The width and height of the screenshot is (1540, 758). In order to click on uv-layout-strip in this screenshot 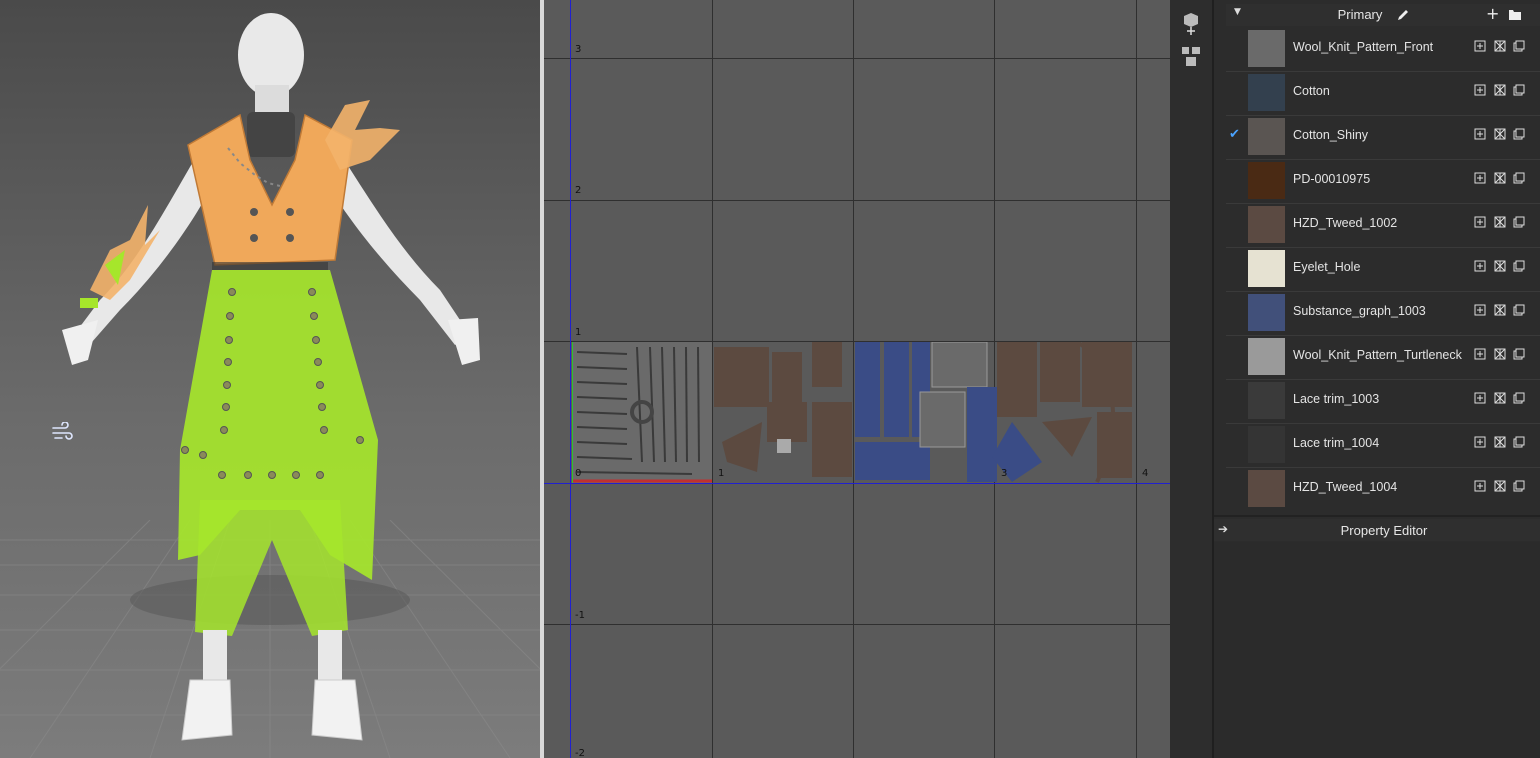, I will do `click(855, 412)`.